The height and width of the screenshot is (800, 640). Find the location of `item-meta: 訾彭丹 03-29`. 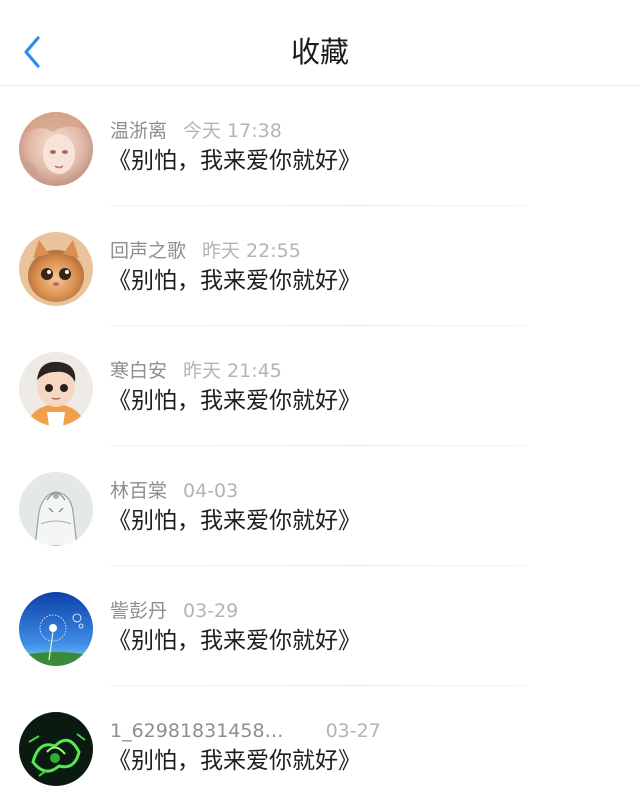

item-meta: 訾彭丹 03-29 is located at coordinates (174, 611).